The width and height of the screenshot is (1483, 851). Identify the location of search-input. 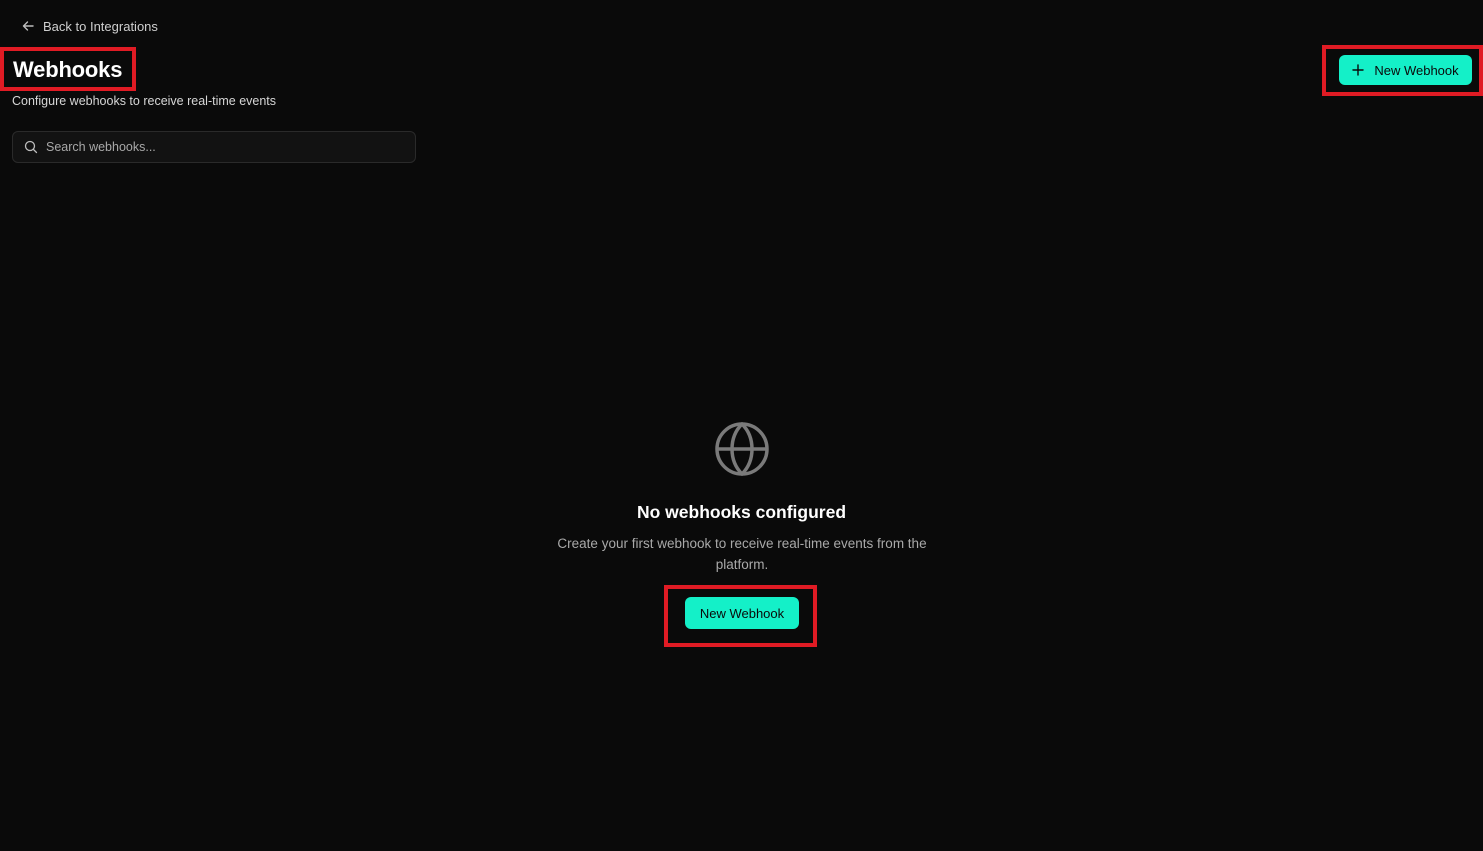
(221, 147).